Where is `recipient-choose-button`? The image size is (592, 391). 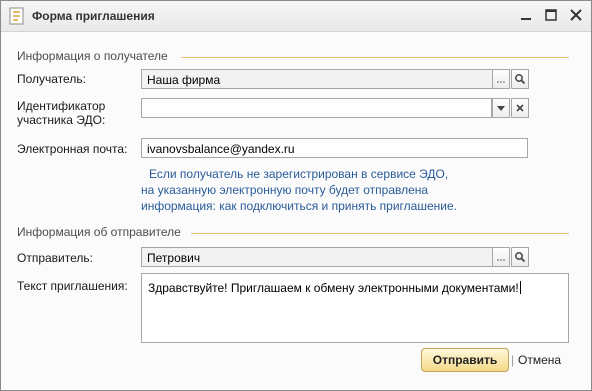
recipient-choose-button is located at coordinates (501, 79).